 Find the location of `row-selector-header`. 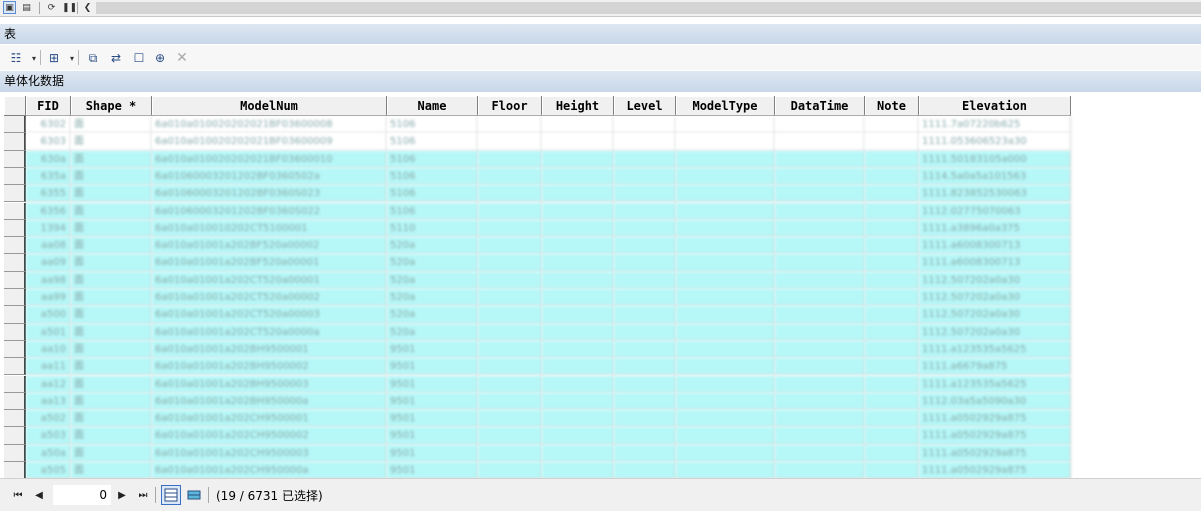

row-selector-header is located at coordinates (15, 106).